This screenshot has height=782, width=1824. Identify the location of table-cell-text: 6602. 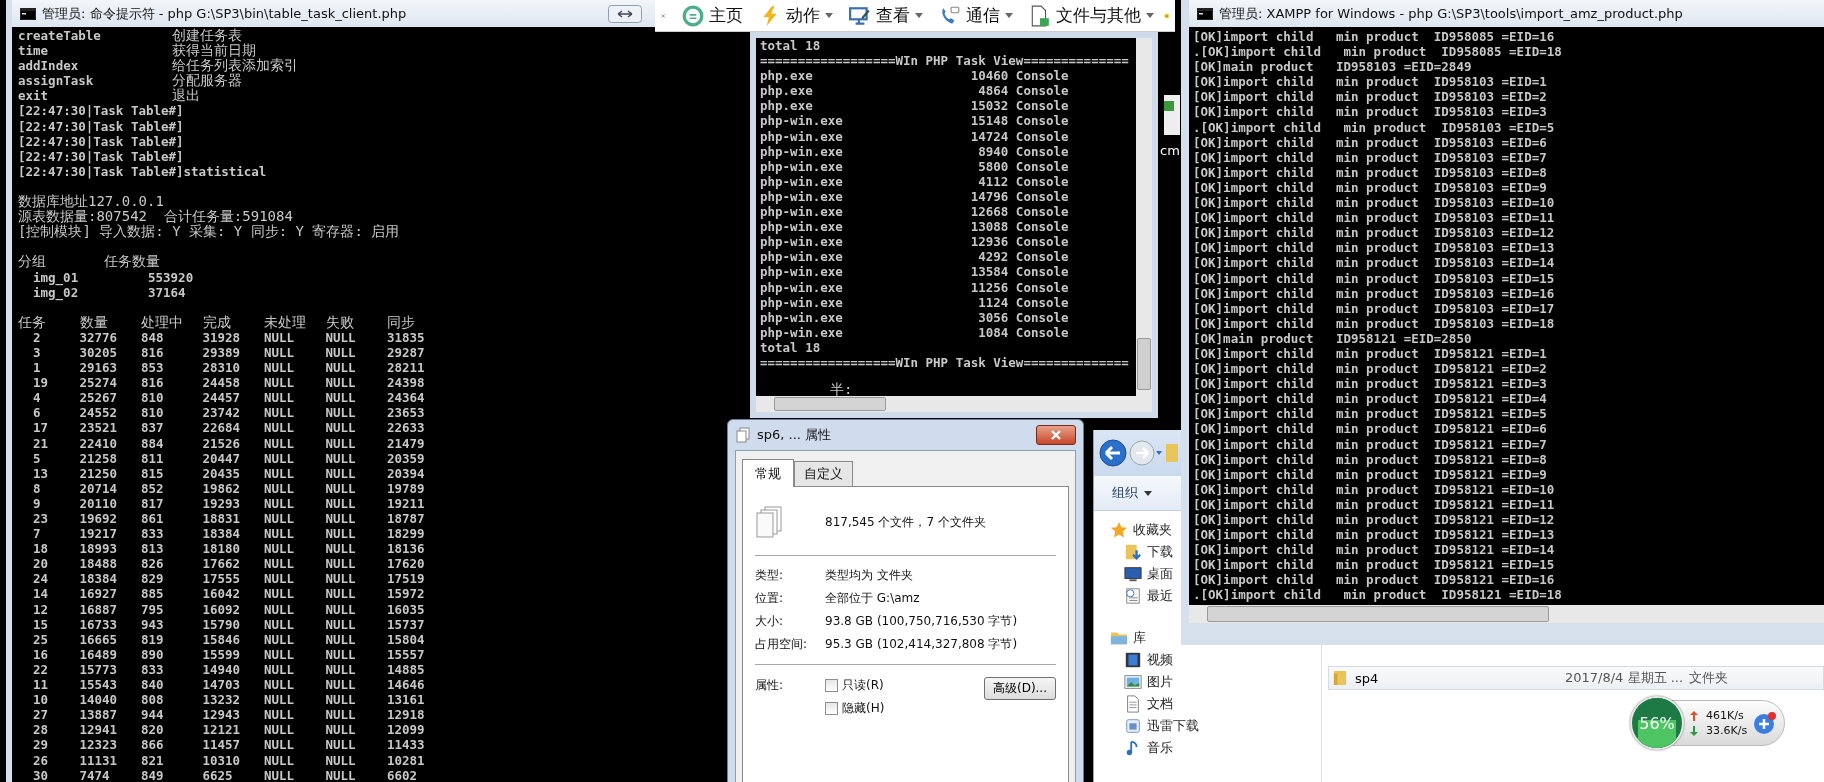
(403, 774).